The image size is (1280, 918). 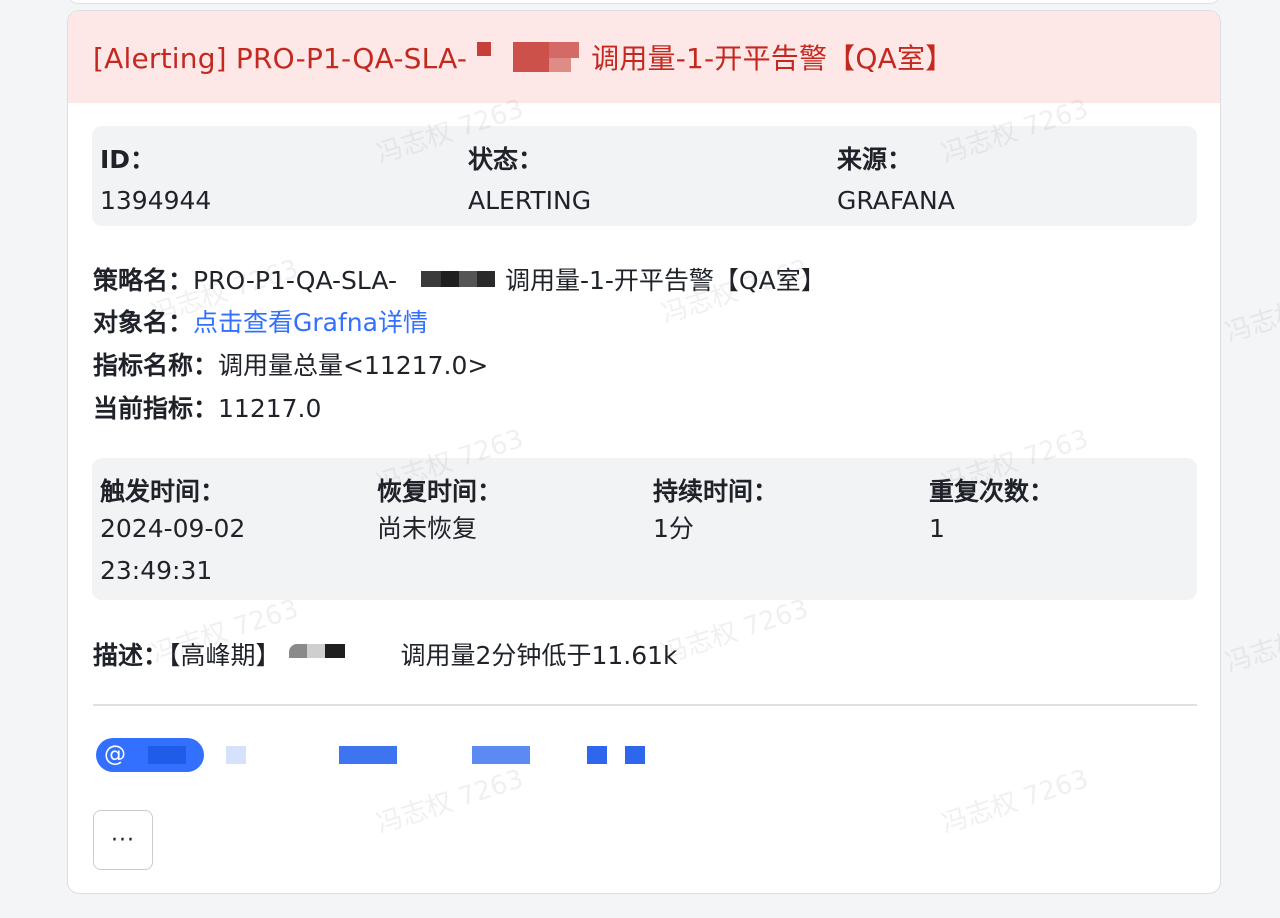 What do you see at coordinates (440, 491) in the screenshot?
I see `recover-time-label: 恢复时间：` at bounding box center [440, 491].